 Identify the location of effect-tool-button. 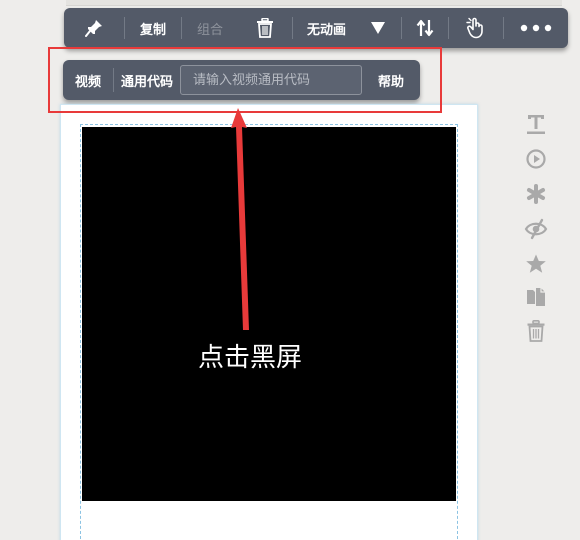
(536, 194).